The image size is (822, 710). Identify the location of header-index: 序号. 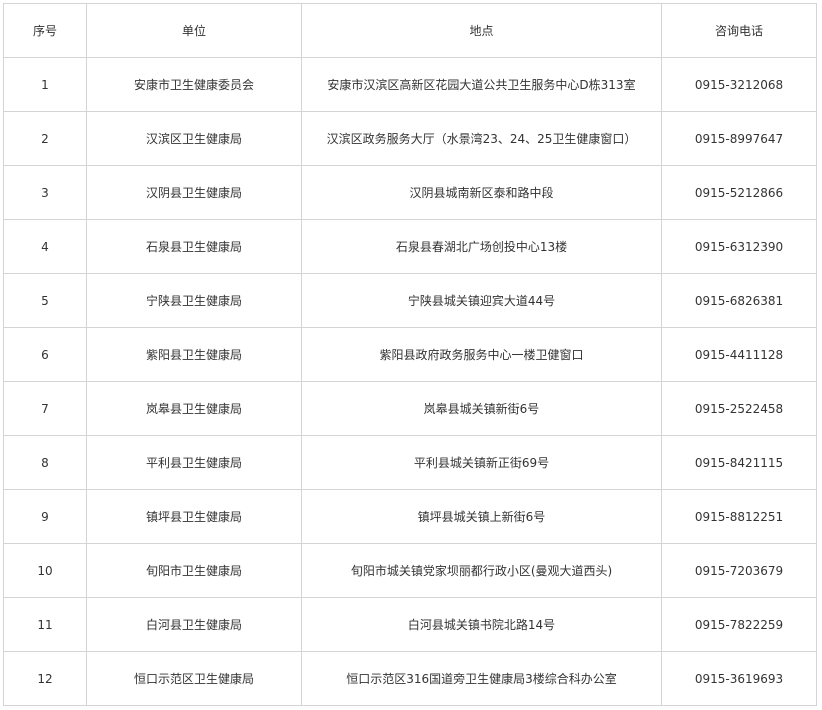
(45, 30).